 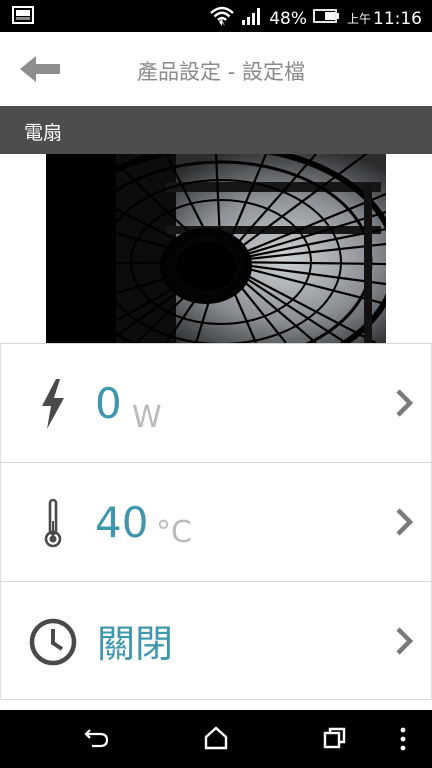 What do you see at coordinates (122, 522) in the screenshot?
I see `temperature-value: 40` at bounding box center [122, 522].